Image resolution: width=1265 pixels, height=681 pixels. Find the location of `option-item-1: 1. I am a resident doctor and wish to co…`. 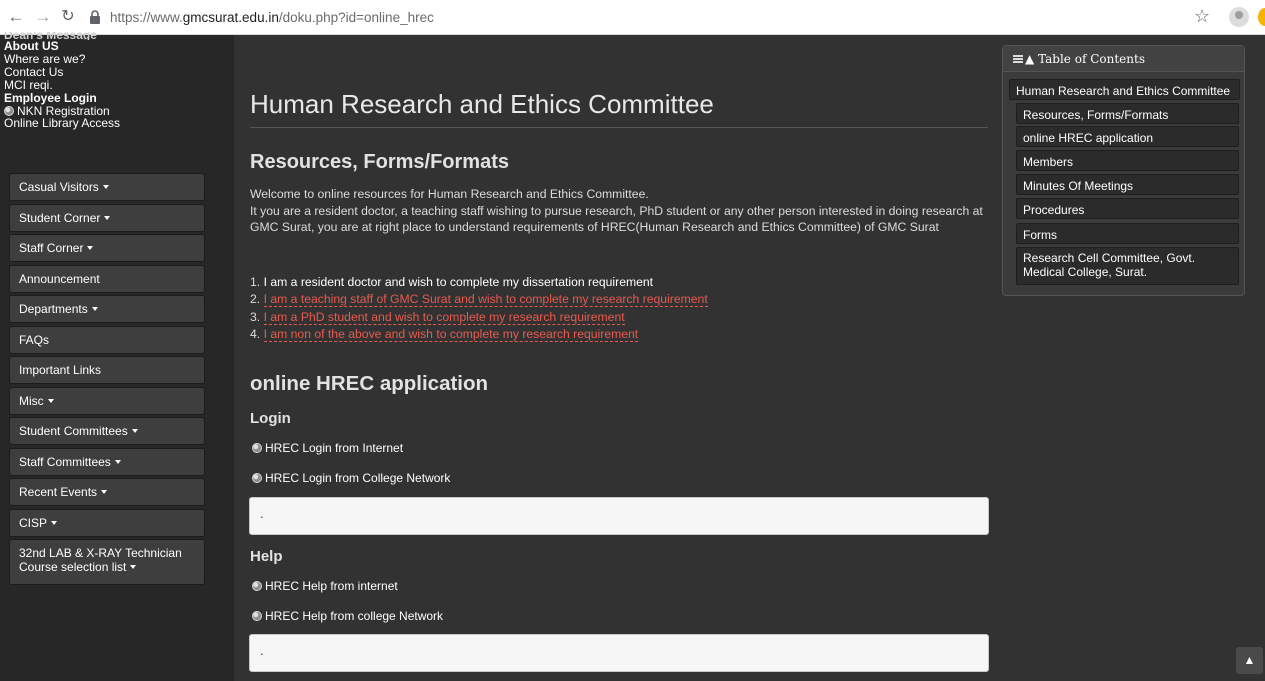

option-item-1: 1. I am a resident doctor and wish to co… is located at coordinates (479, 282).